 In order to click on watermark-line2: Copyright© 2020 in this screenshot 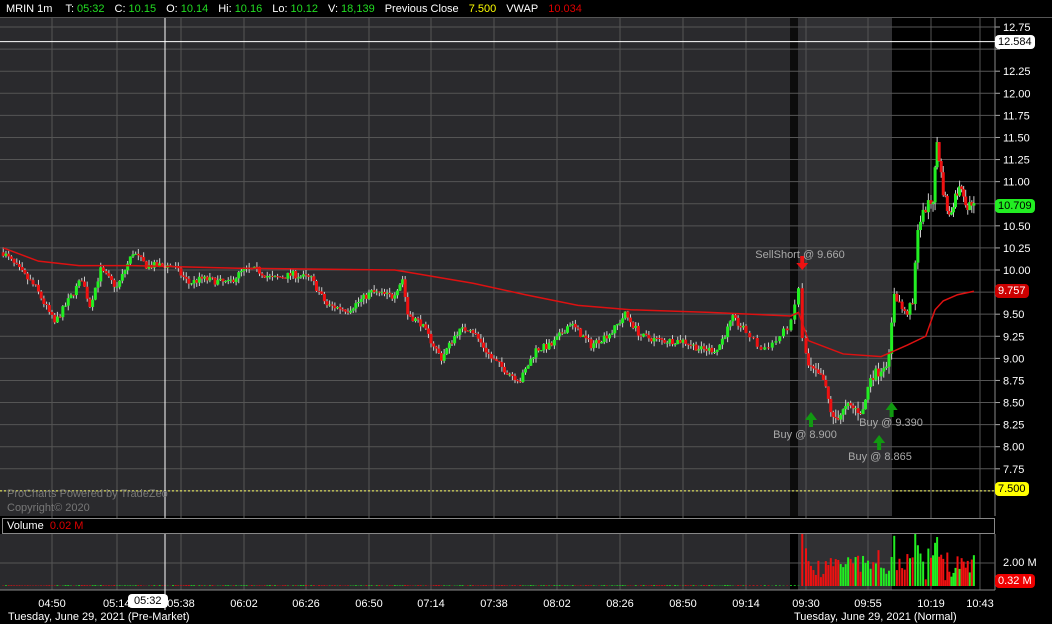, I will do `click(48, 508)`.